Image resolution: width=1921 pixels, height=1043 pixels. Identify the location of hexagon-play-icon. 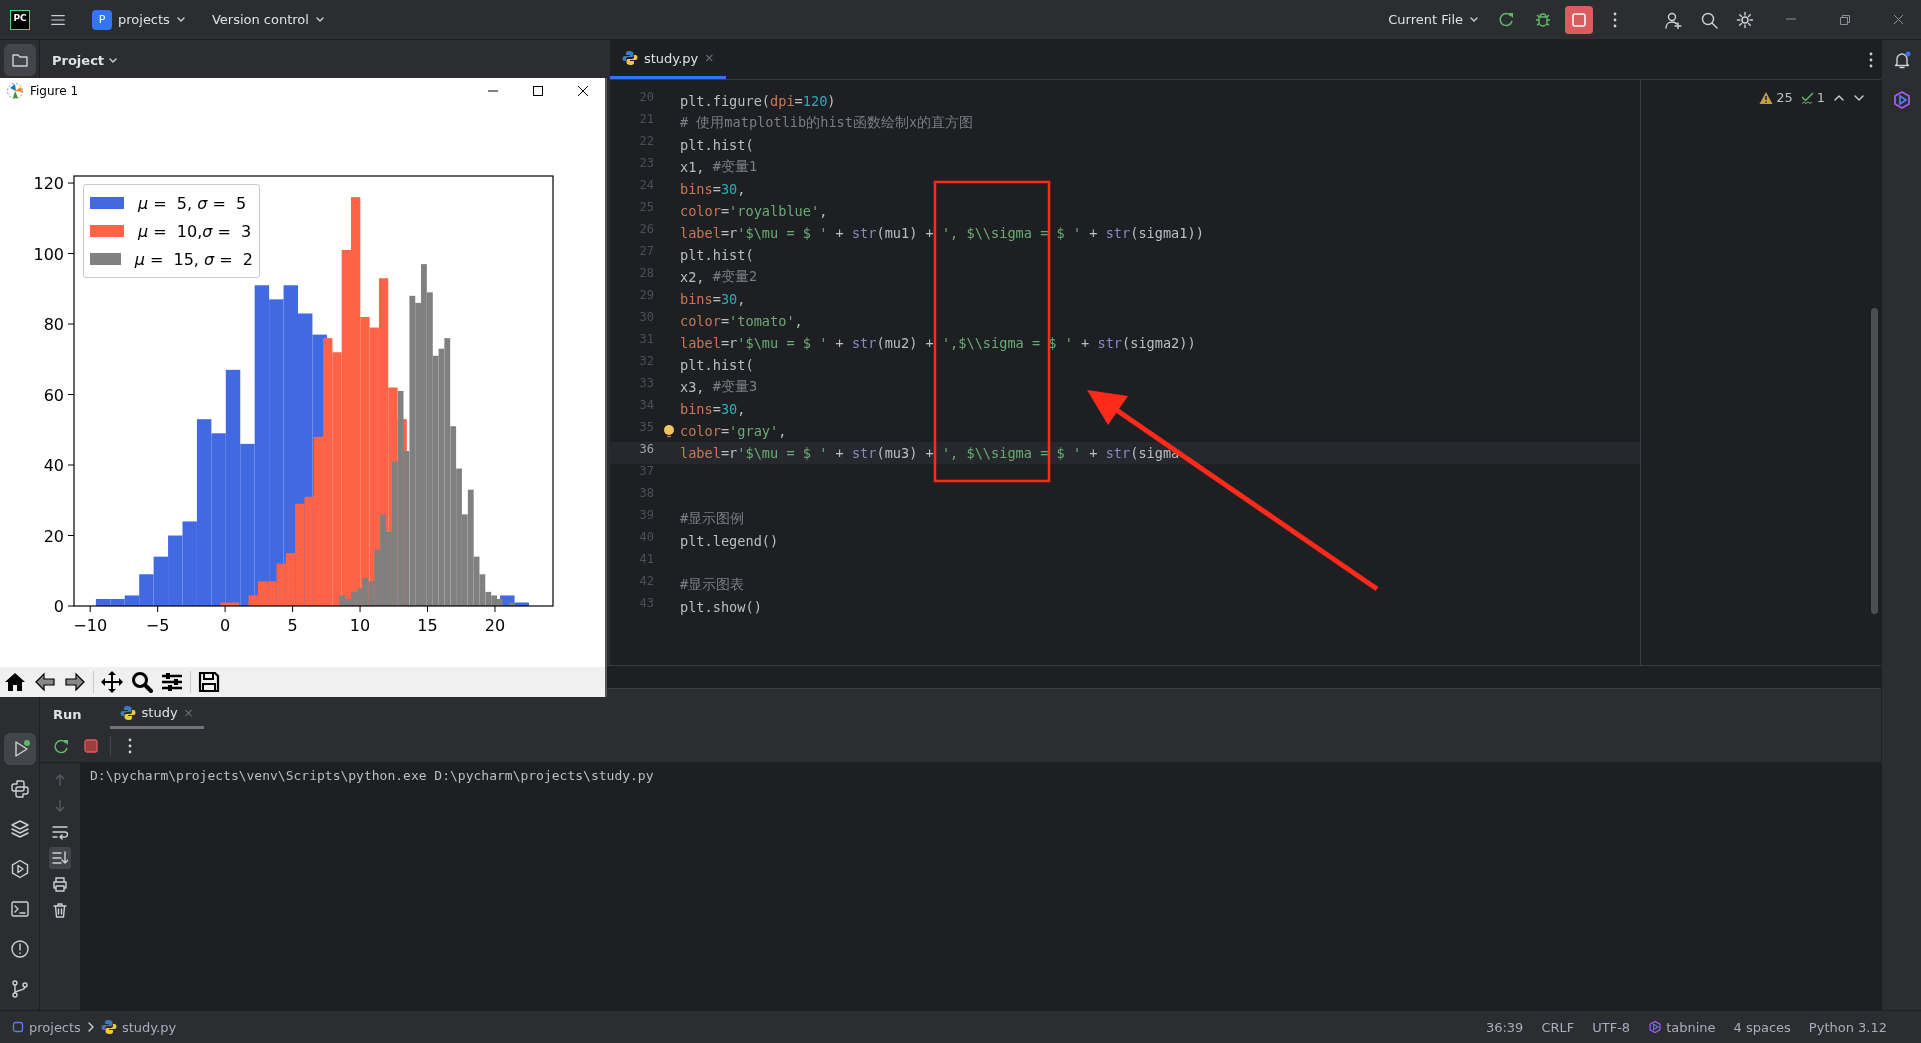
(1901, 100).